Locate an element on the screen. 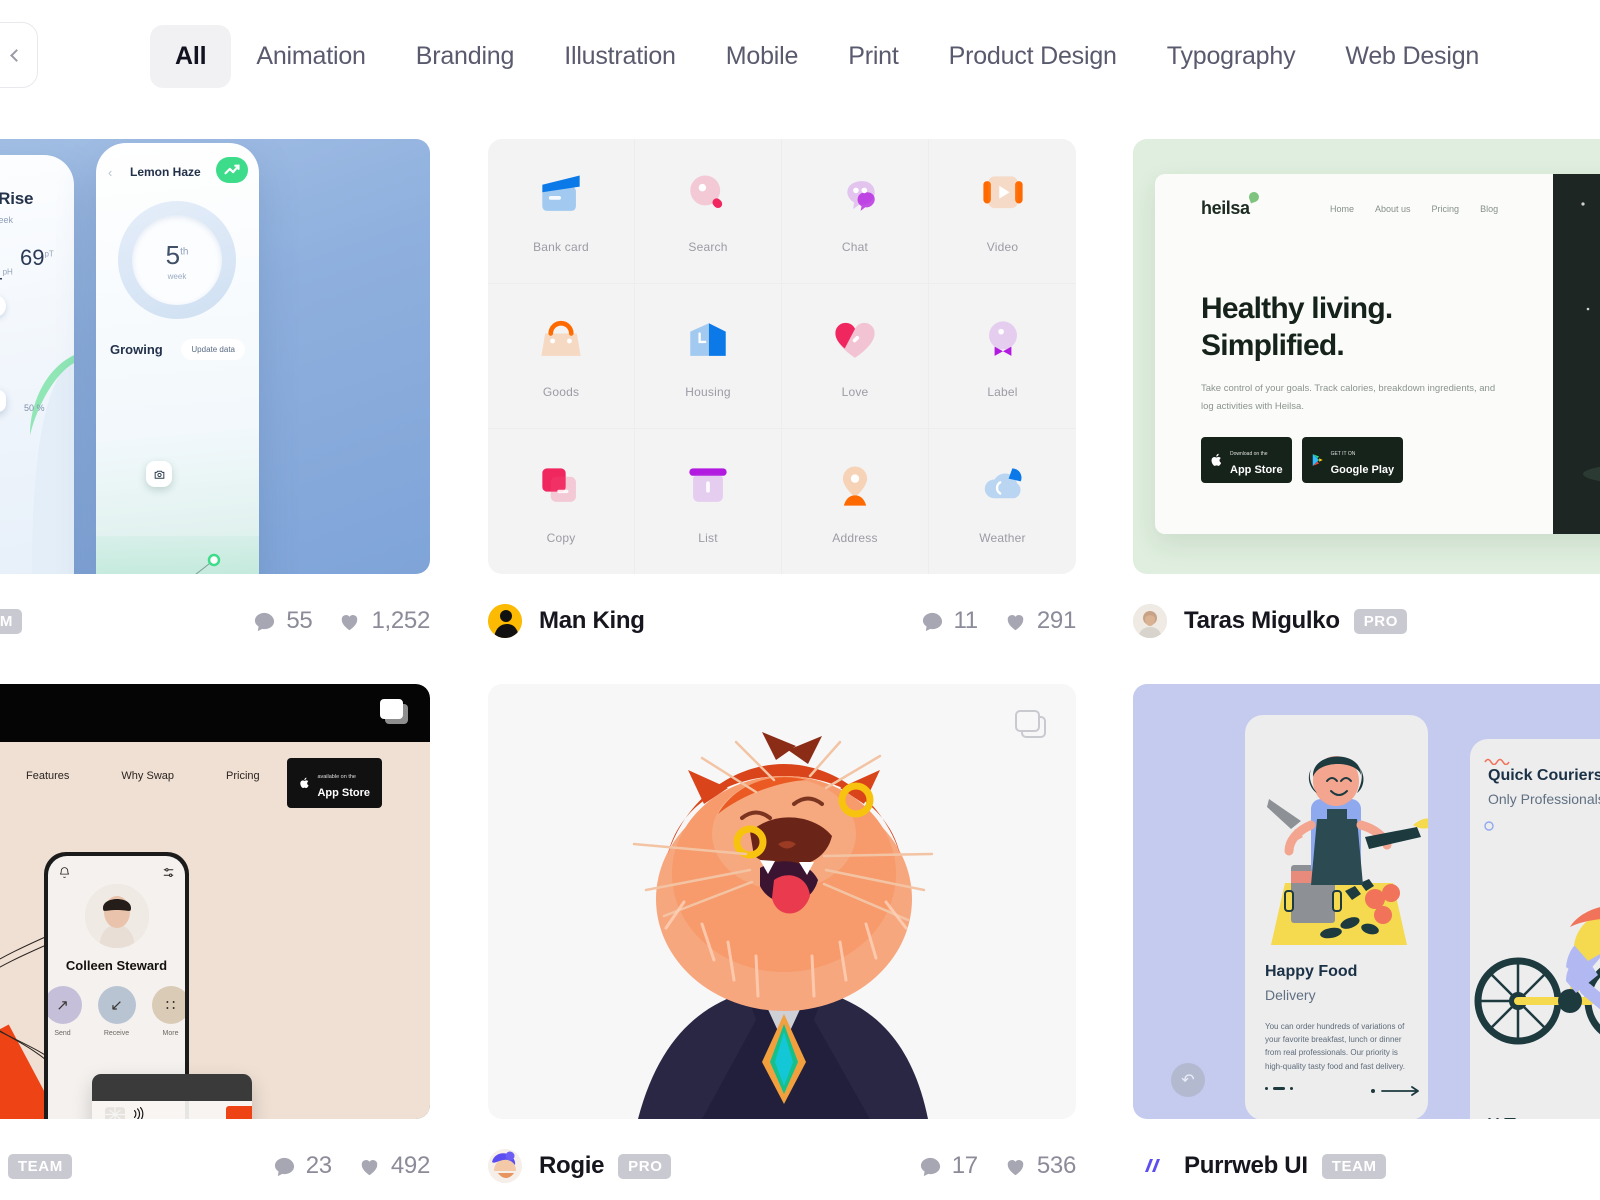 This screenshot has height=1200, width=1600. camera-button is located at coordinates (159, 474).